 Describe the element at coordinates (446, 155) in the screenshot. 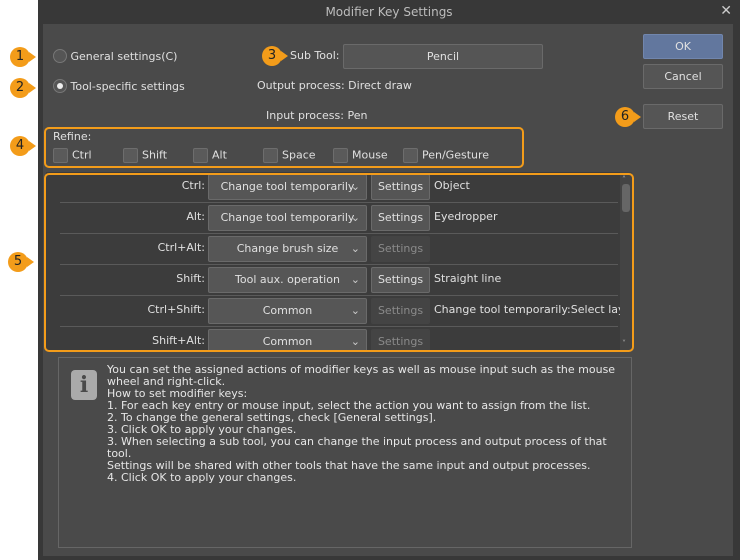

I see `refine-checkbox-pengesture: Pen/Gesture` at that location.